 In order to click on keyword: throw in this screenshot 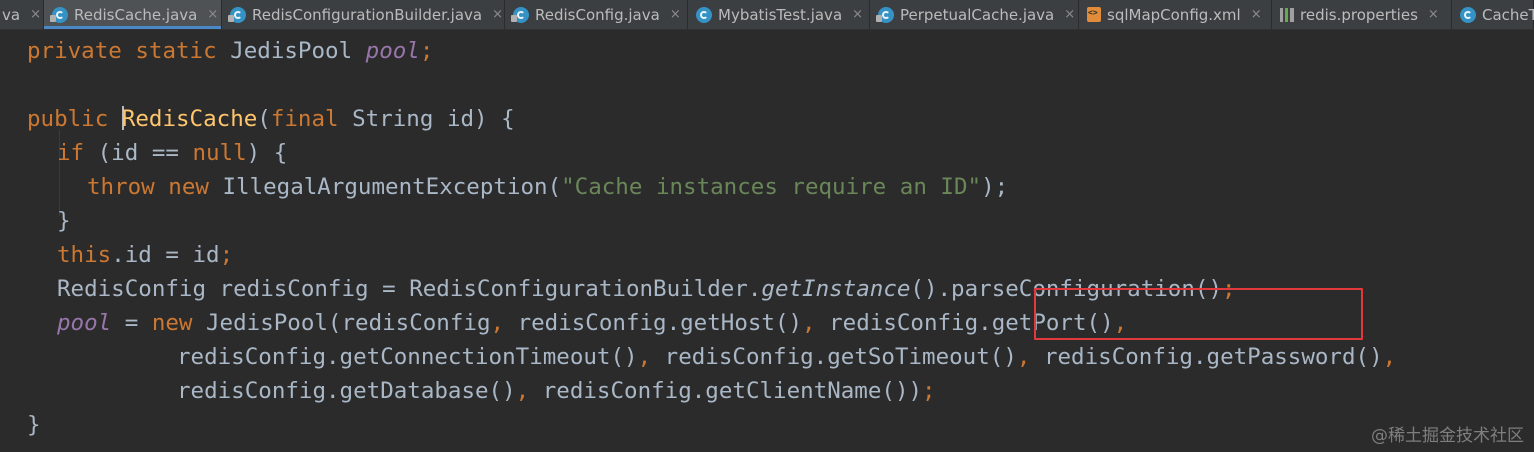, I will do `click(121, 187)`.